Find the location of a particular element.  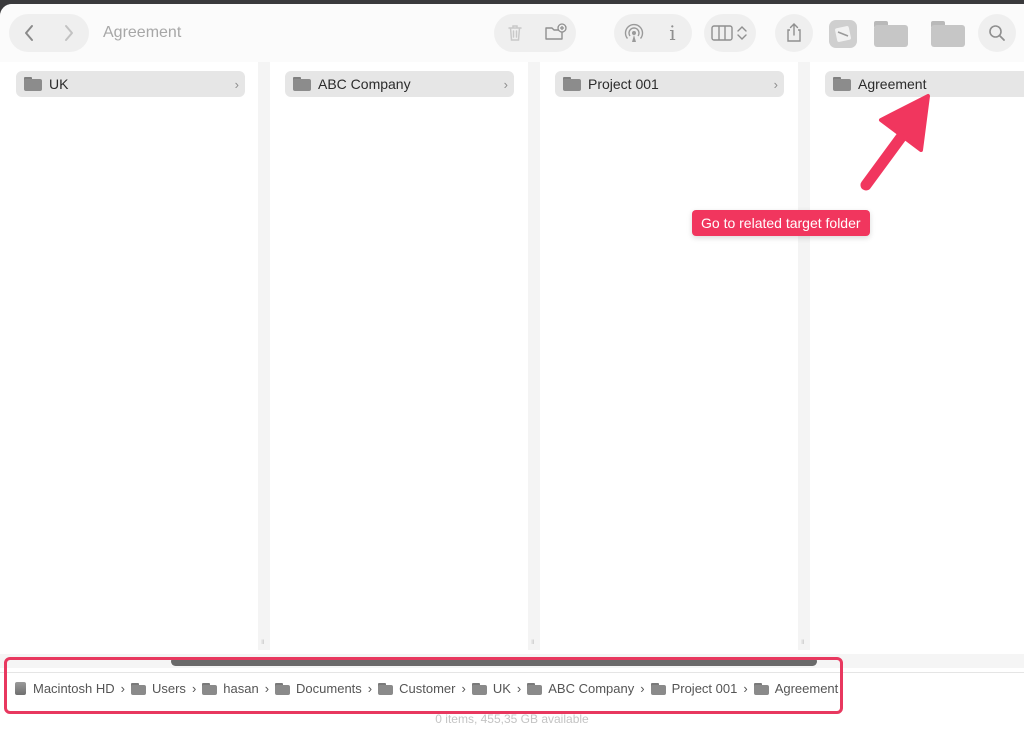

folder-label: Agreement is located at coordinates (892, 84).